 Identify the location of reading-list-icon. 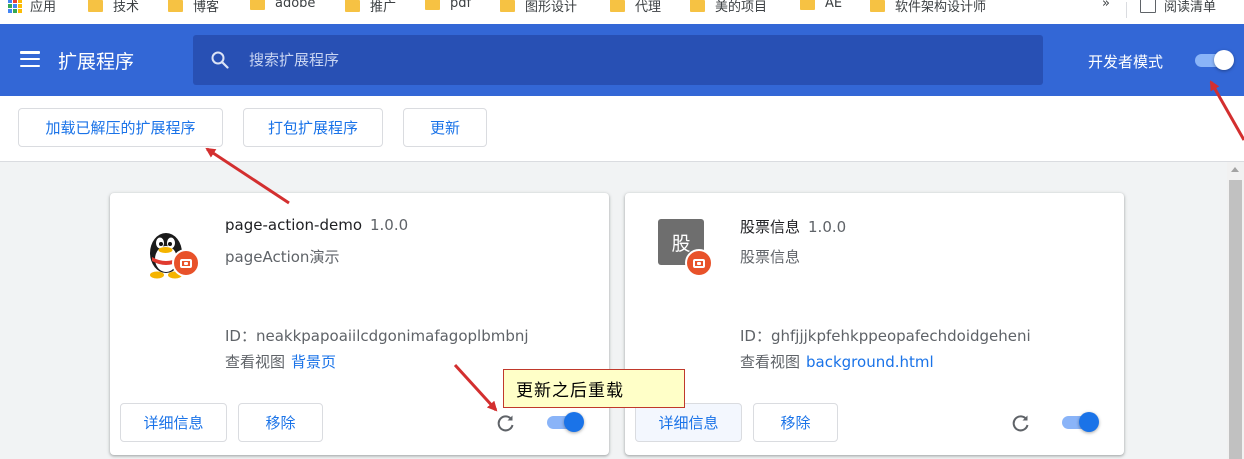
(1148, 6).